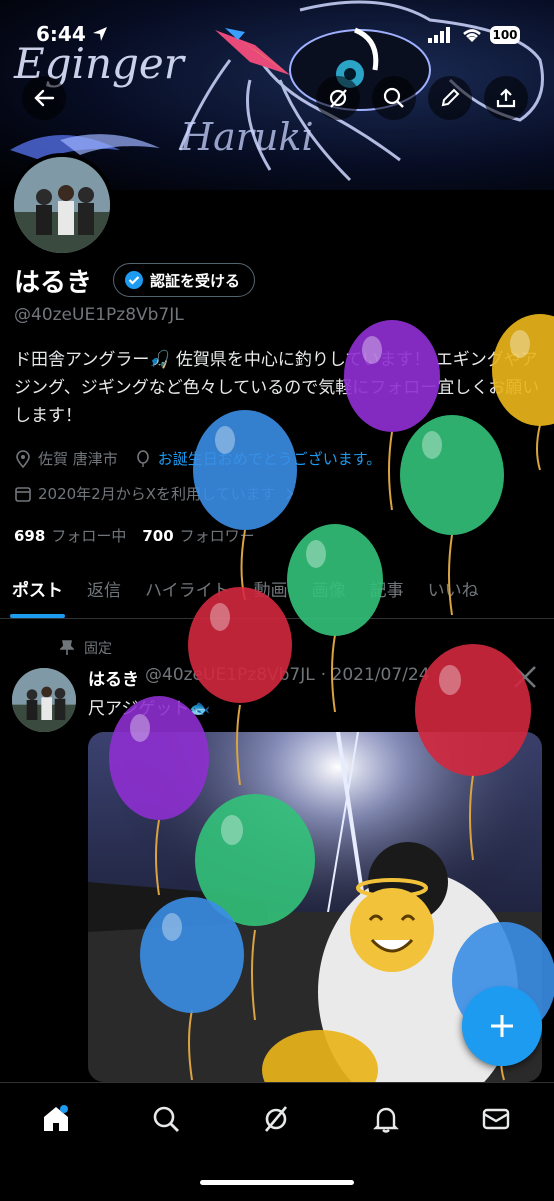  I want to click on search-button, so click(394, 98).